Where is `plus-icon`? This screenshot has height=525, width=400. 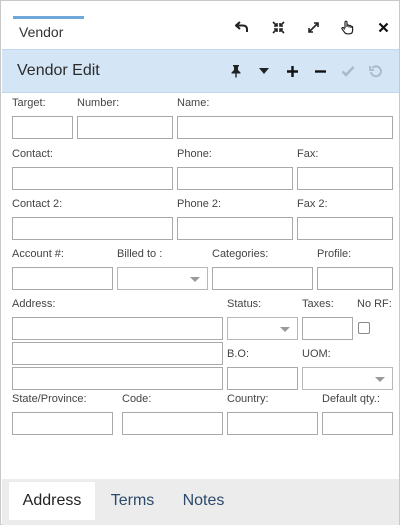 plus-icon is located at coordinates (292, 71).